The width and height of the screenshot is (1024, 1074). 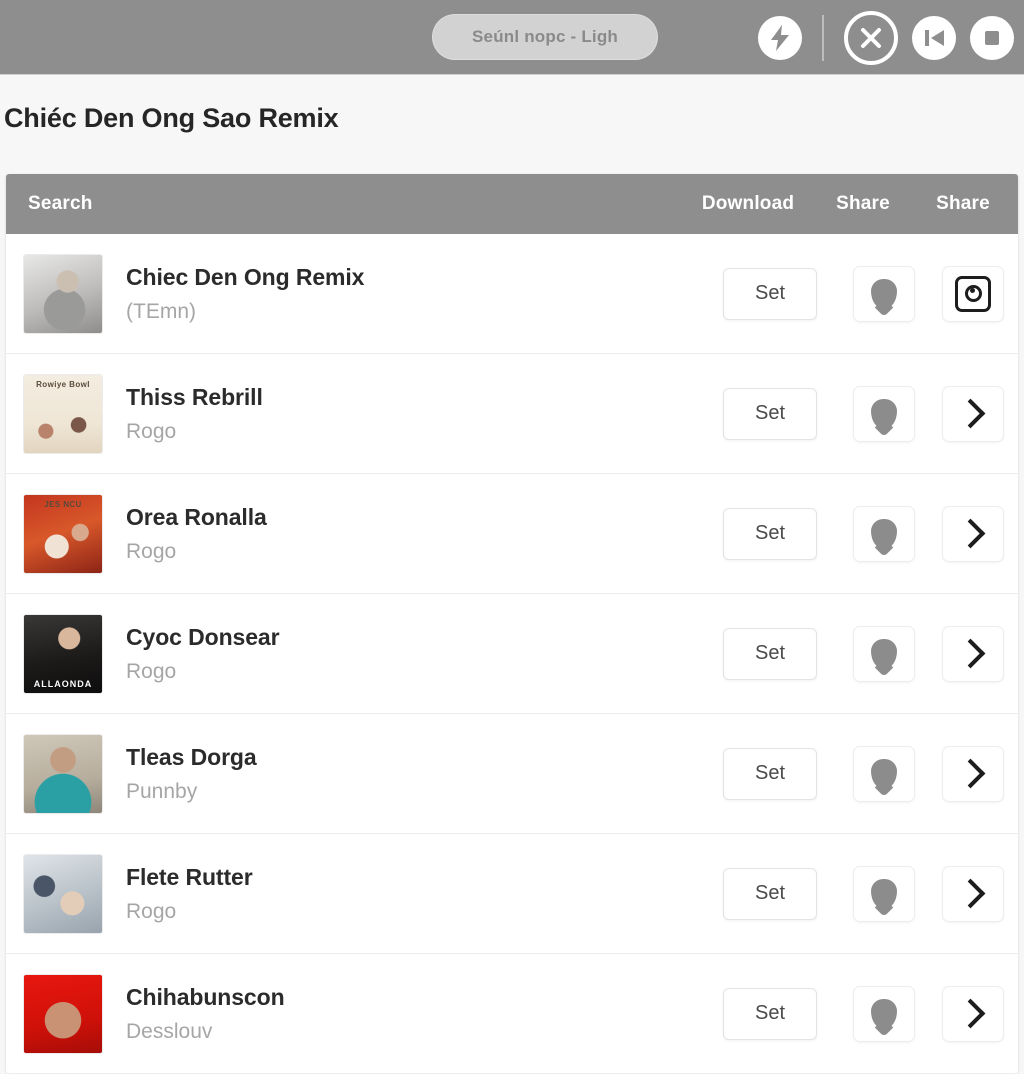 What do you see at coordinates (203, 636) in the screenshot?
I see `track-title: Cyoc Donsear` at bounding box center [203, 636].